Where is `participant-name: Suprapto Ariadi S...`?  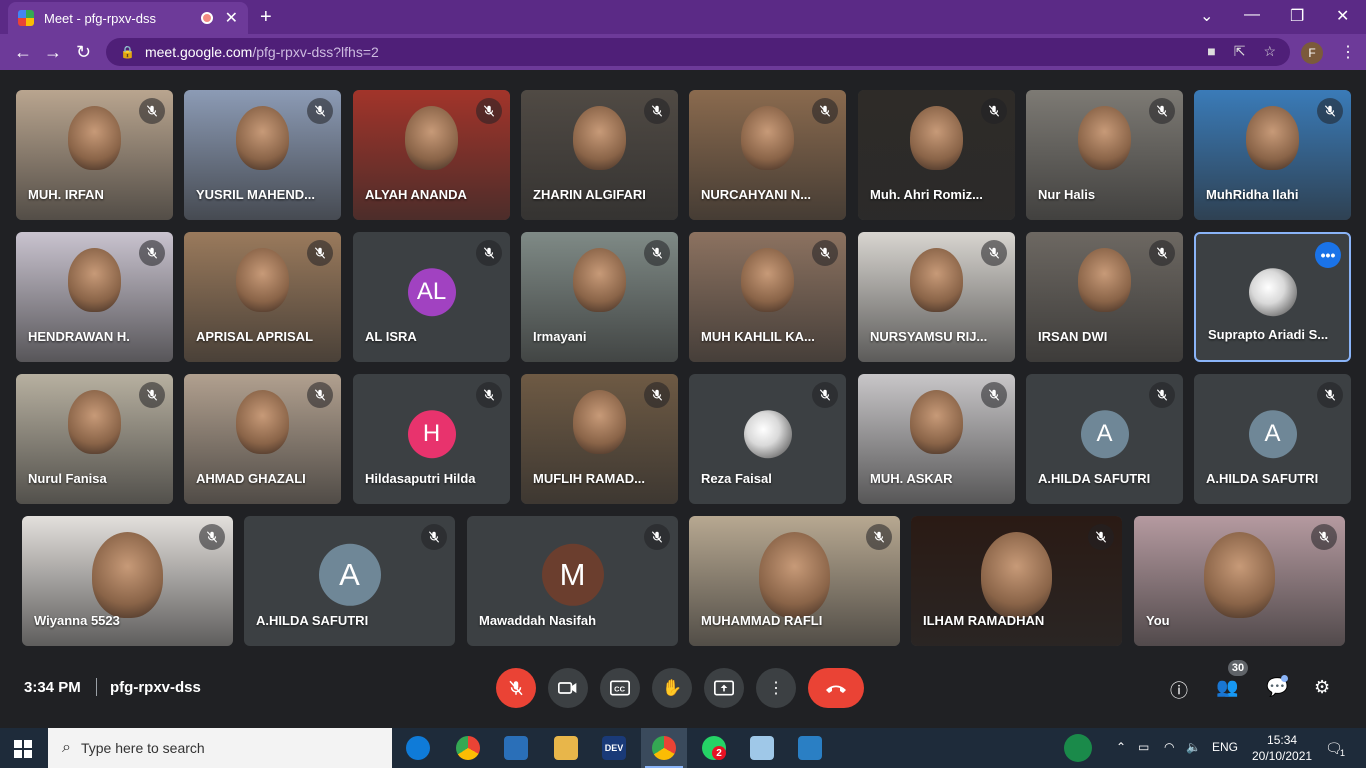
participant-name: Suprapto Ariadi S... is located at coordinates (1268, 334).